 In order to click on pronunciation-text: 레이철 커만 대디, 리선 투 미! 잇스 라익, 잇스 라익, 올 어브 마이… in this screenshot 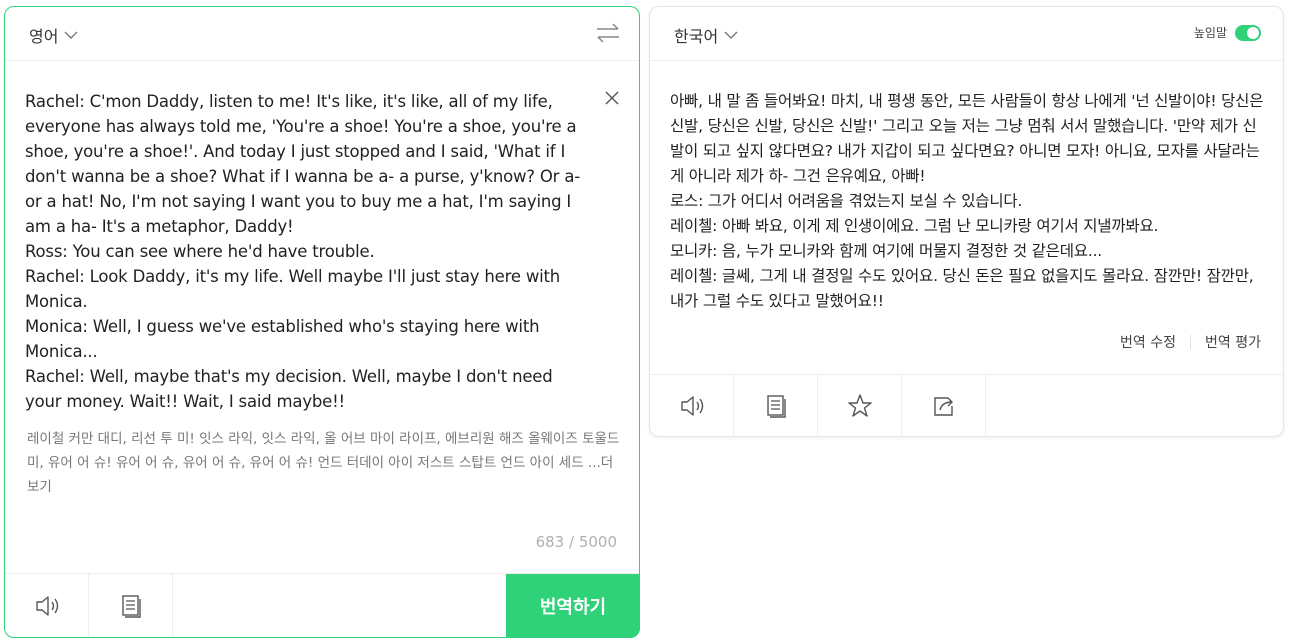, I will do `click(325, 463)`.